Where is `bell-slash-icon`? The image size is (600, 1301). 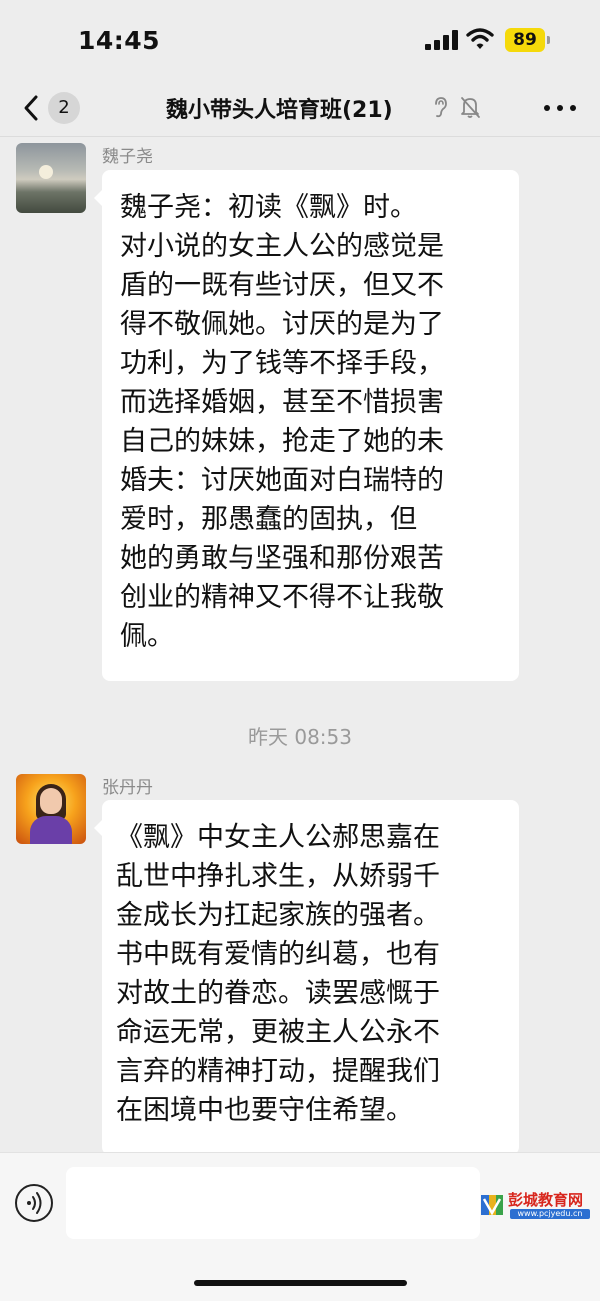
bell-slash-icon is located at coordinates (470, 107).